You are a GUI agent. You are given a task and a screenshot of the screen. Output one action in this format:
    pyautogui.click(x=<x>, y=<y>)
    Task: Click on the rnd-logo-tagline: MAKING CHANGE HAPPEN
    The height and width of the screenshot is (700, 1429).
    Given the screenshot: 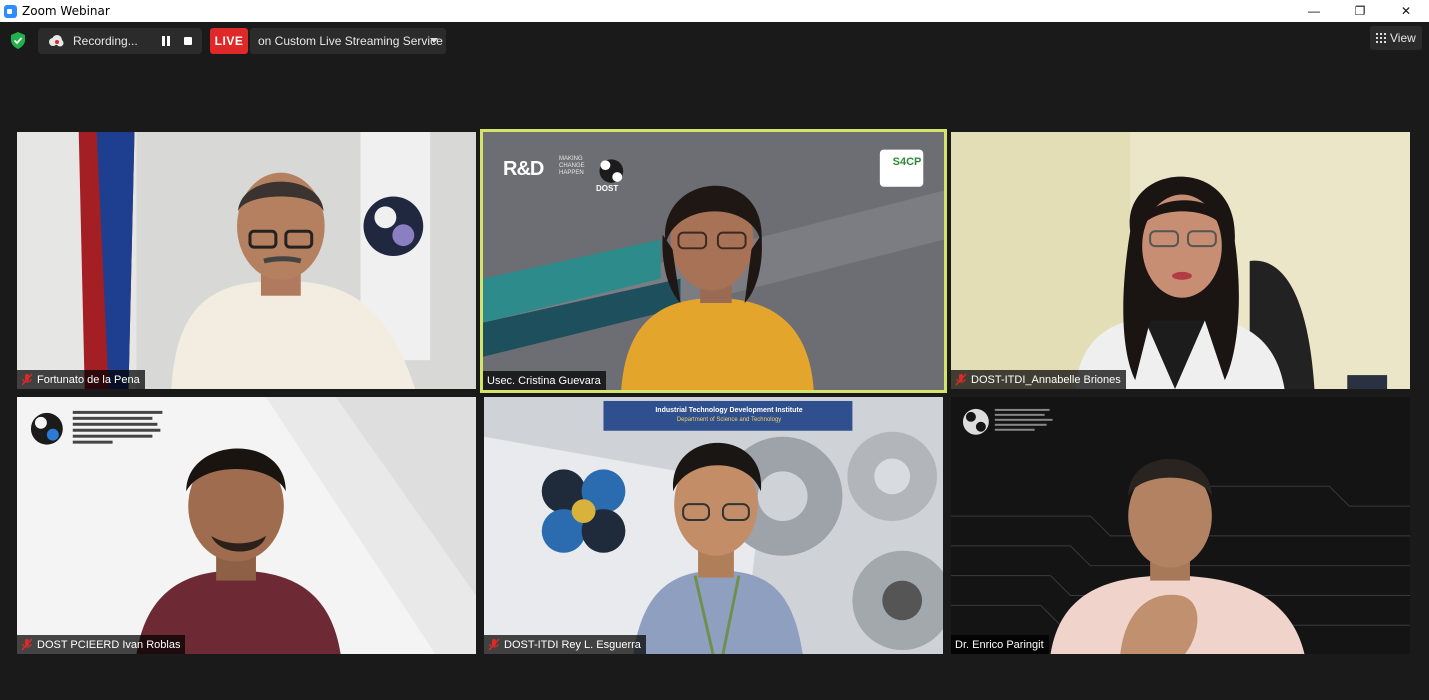 What is the action you would take?
    pyautogui.click(x=572, y=166)
    